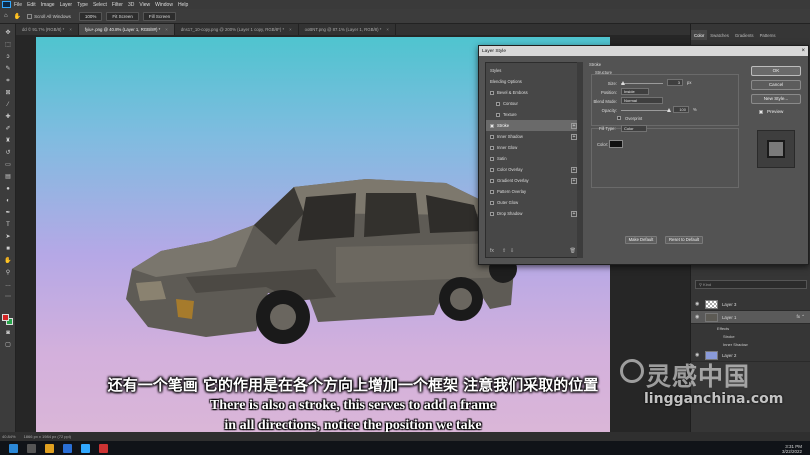 This screenshot has width=810, height=455. I want to click on tab-patterns: Patterns, so click(768, 35).